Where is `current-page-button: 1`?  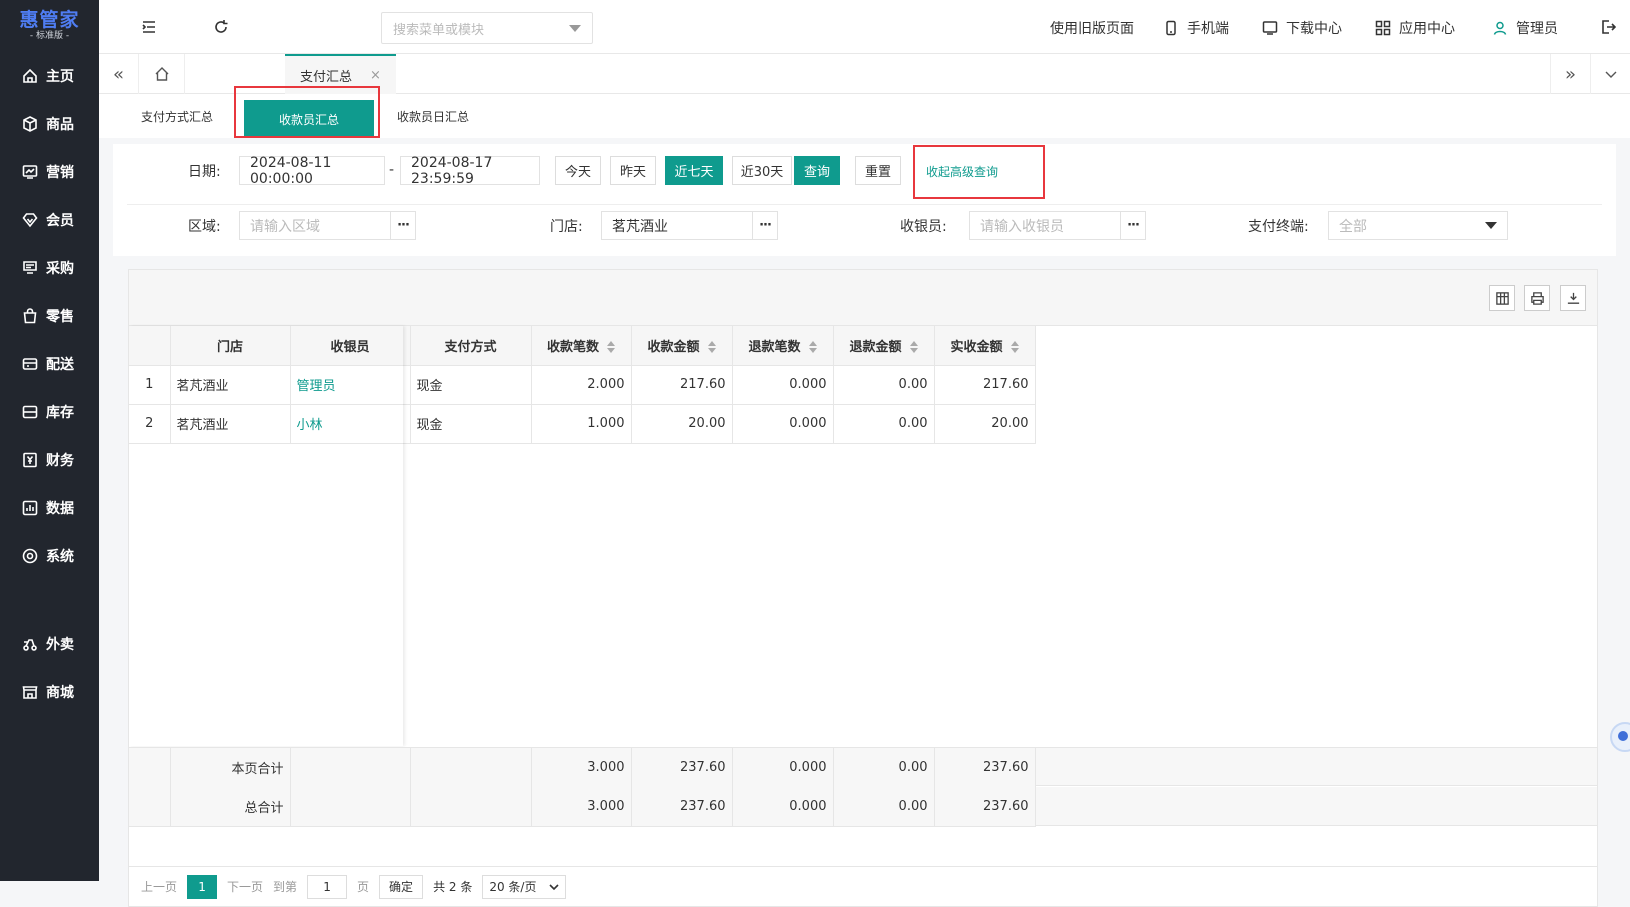 current-page-button: 1 is located at coordinates (202, 887).